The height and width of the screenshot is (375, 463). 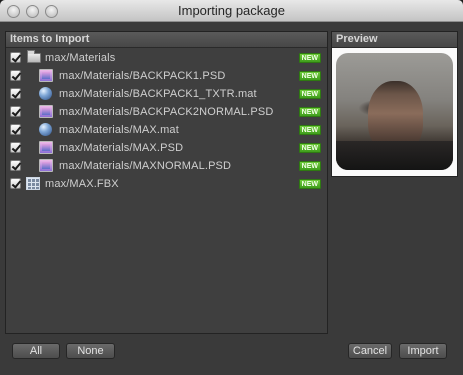 What do you see at coordinates (423, 351) in the screenshot?
I see `import-button: Import` at bounding box center [423, 351].